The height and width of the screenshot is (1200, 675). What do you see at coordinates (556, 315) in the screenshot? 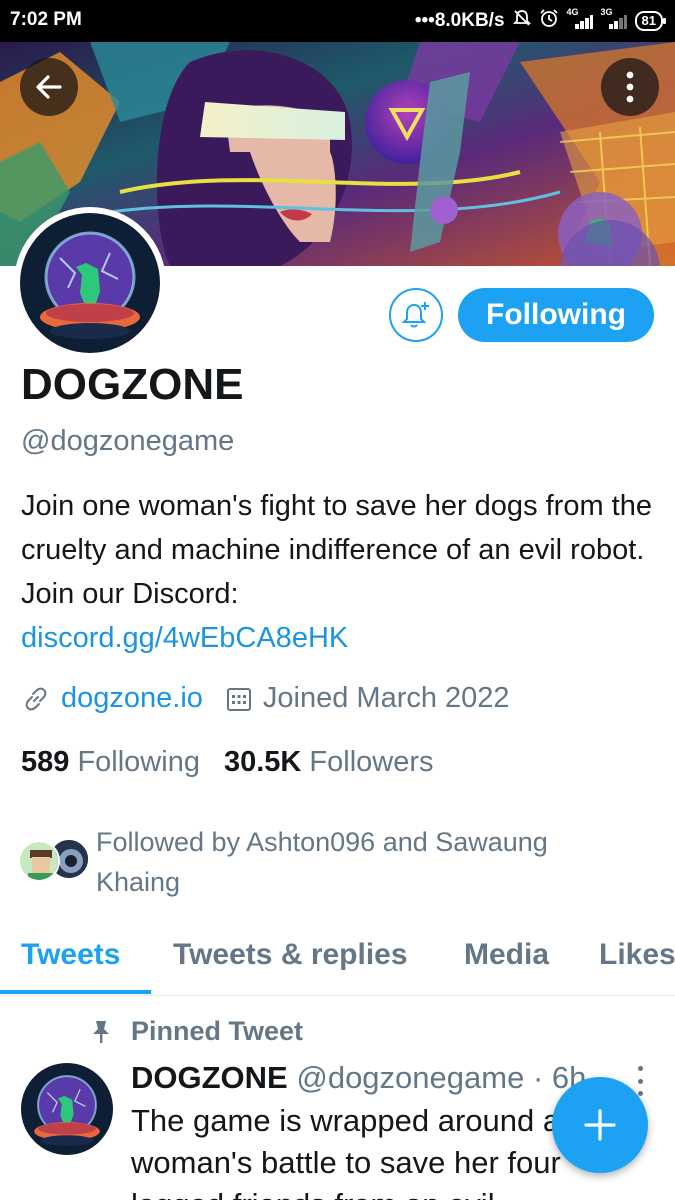
I see `following-button: Following` at bounding box center [556, 315].